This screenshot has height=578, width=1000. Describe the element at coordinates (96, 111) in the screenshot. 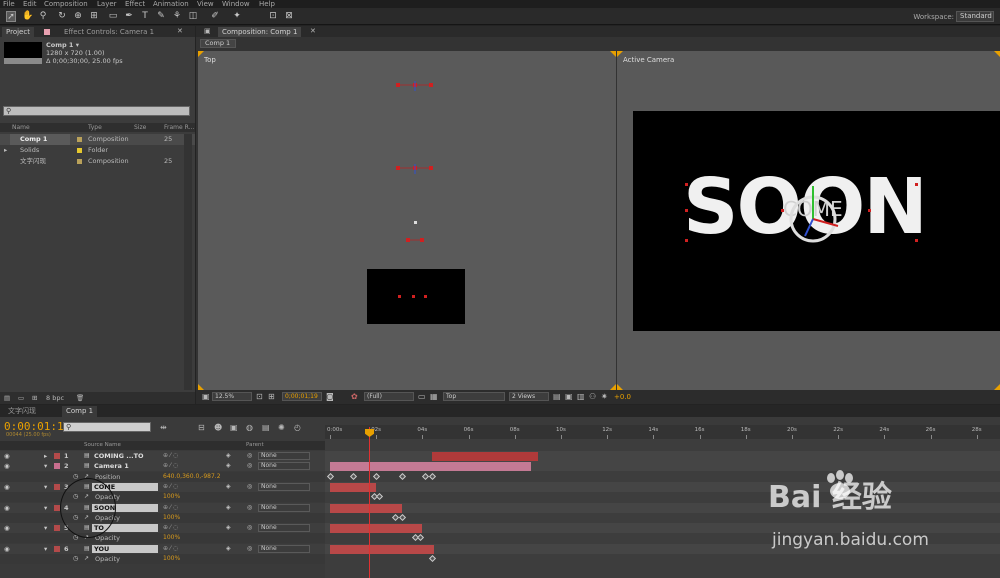

I see `project-search-input: ⚲` at that location.